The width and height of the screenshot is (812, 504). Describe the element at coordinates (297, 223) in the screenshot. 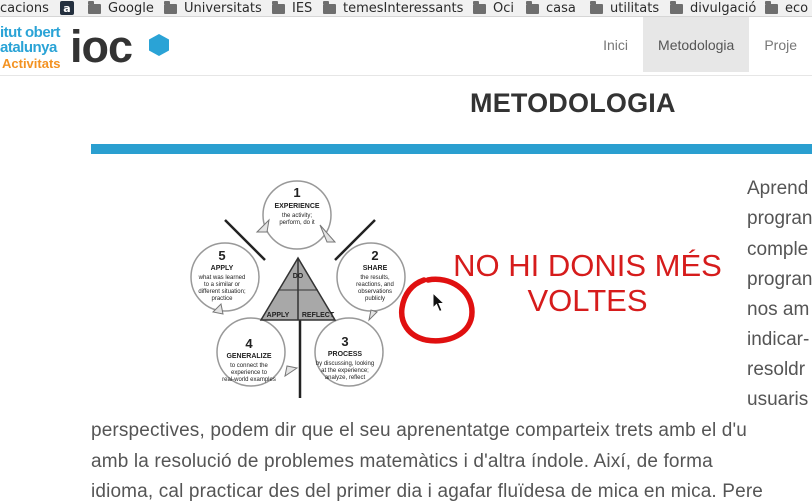

I see `stage-1-desc: perform, do it` at that location.